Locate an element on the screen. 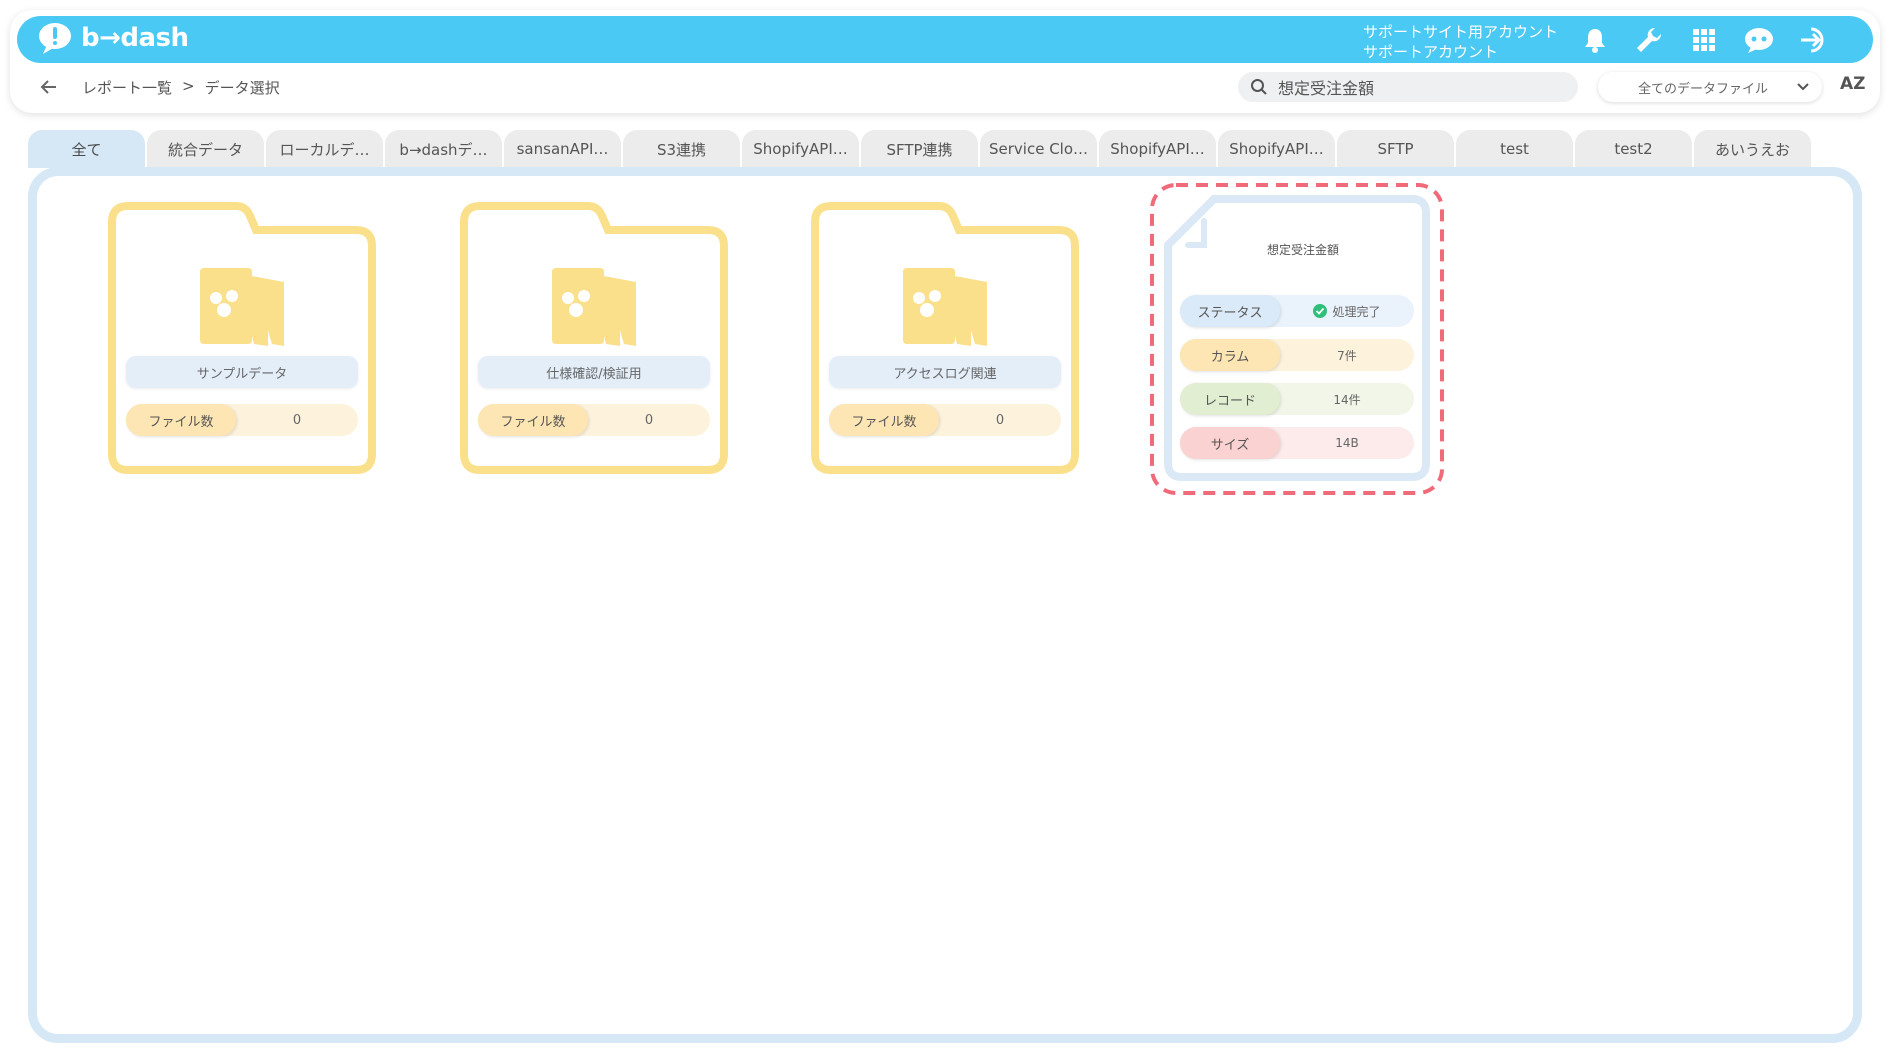 This screenshot has height=1063, width=1890. column-value: 7件 is located at coordinates (1347, 355).